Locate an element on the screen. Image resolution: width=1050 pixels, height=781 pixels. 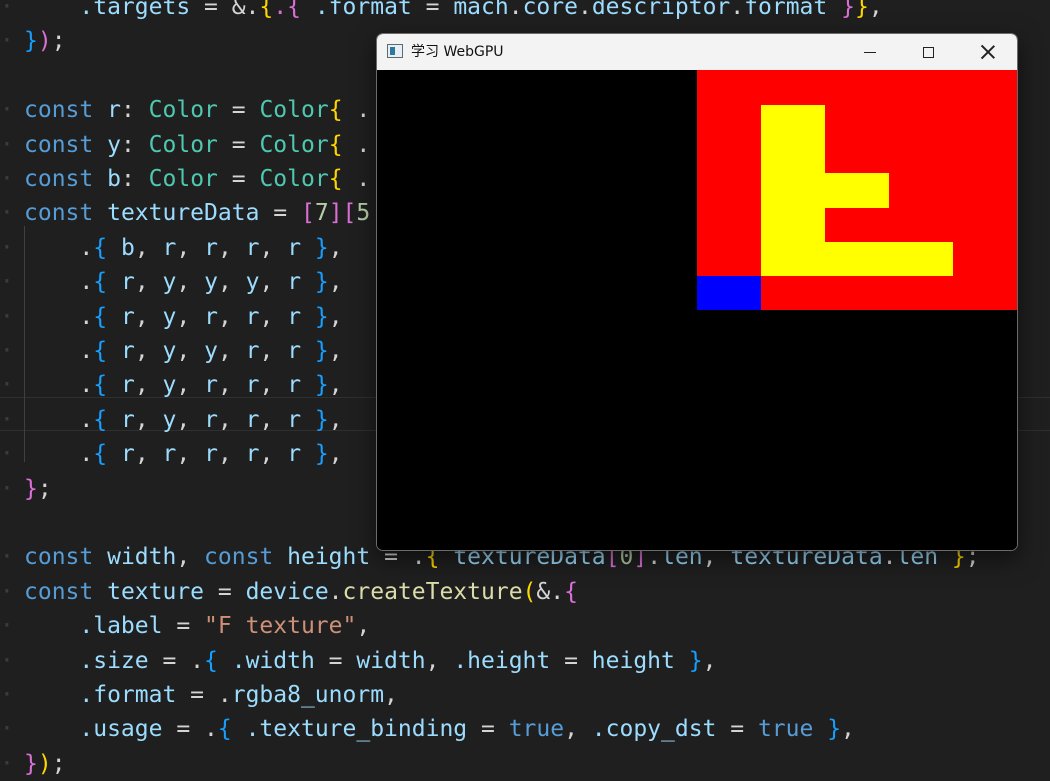
code-text: }); is located at coordinates (45, 41).